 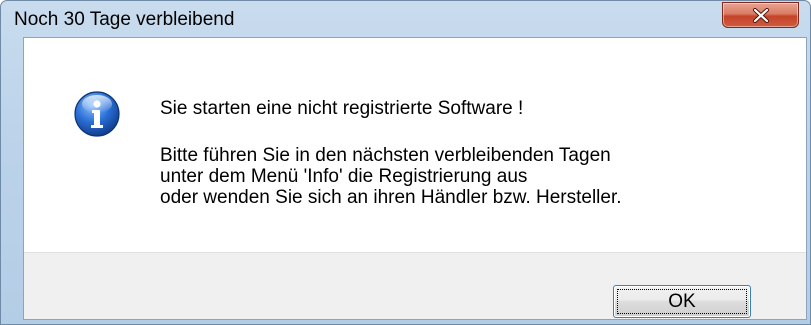 I want to click on close-x-icon, so click(x=761, y=15).